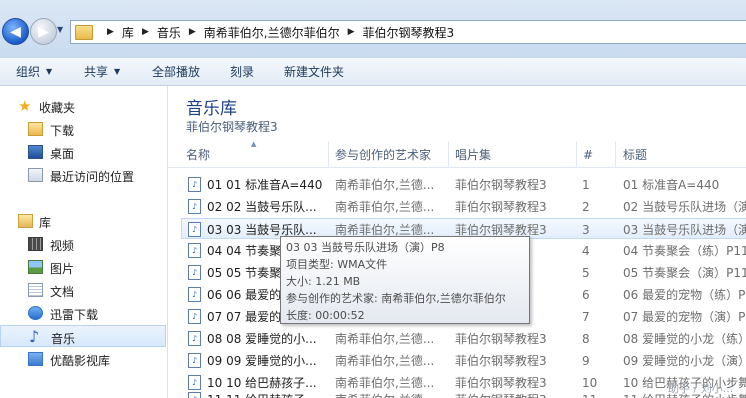 This screenshot has height=398, width=746. Describe the element at coordinates (35, 175) in the screenshot. I see `recent-places-icon` at that location.